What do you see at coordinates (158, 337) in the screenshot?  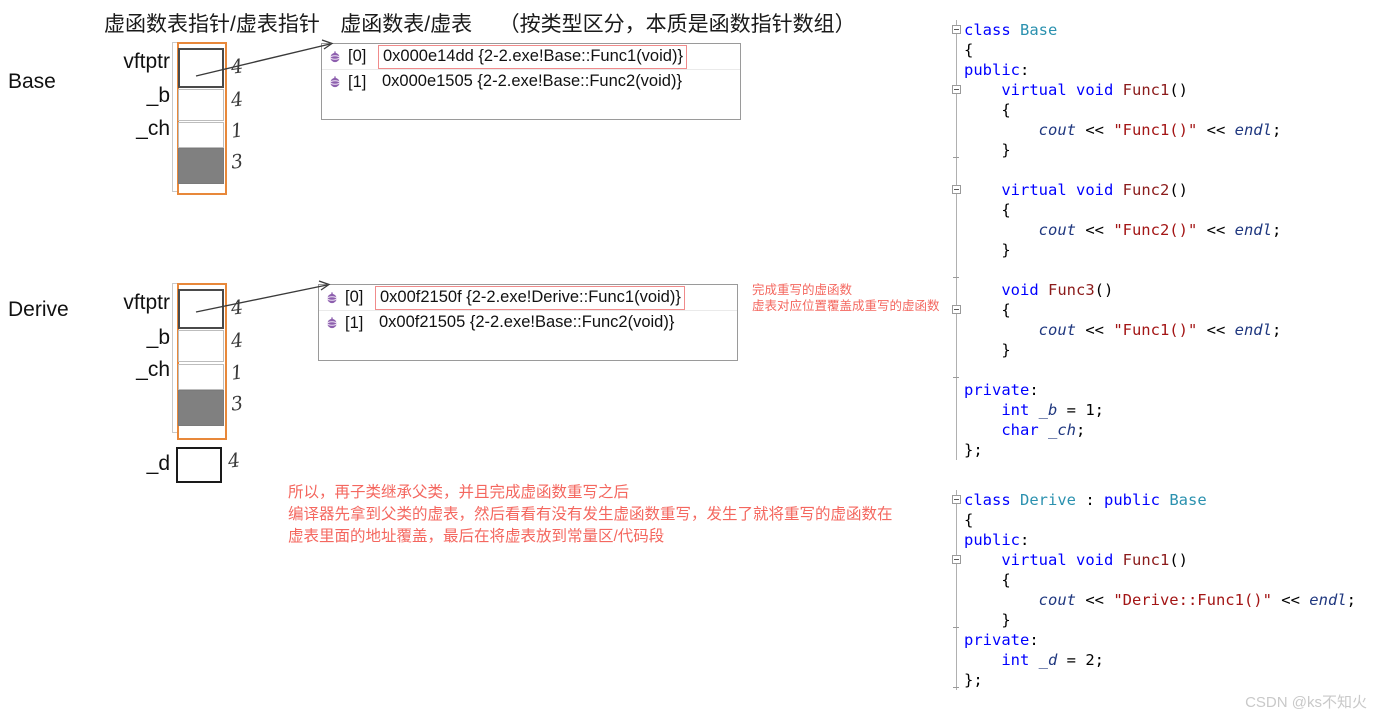 I see `derive-field-label-b: _b` at bounding box center [158, 337].